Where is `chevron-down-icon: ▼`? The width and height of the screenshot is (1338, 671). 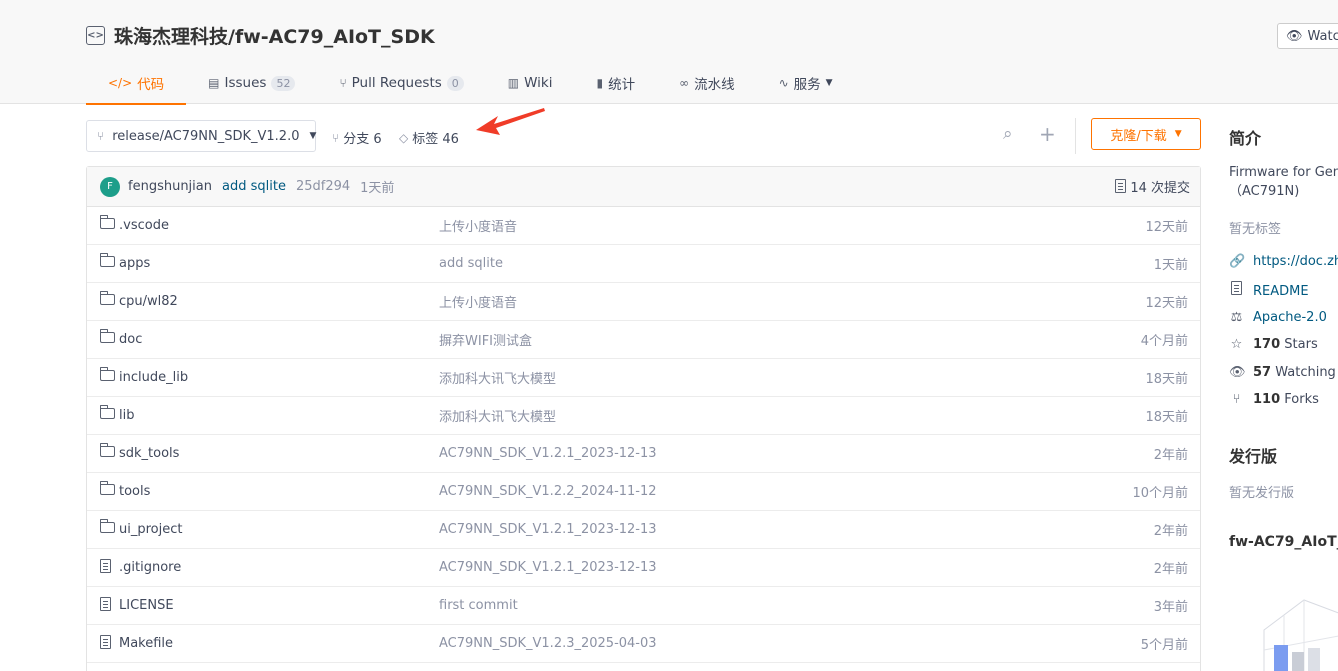
chevron-down-icon: ▼ is located at coordinates (829, 83).